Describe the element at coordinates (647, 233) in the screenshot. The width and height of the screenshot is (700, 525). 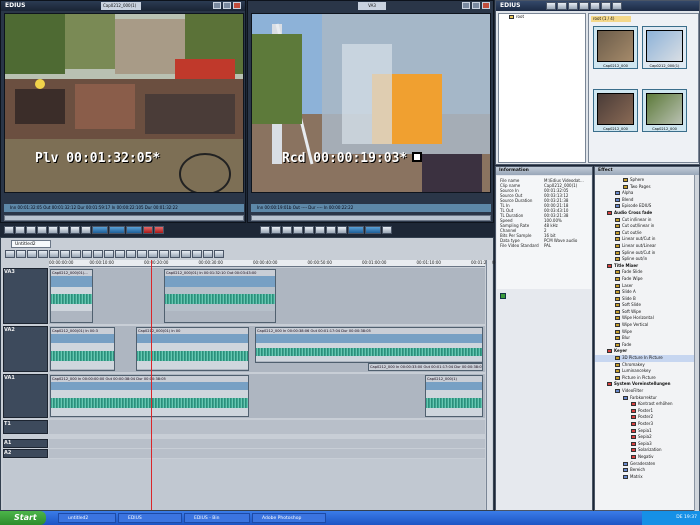
I see `effect-item: Cut out/ie` at that location.